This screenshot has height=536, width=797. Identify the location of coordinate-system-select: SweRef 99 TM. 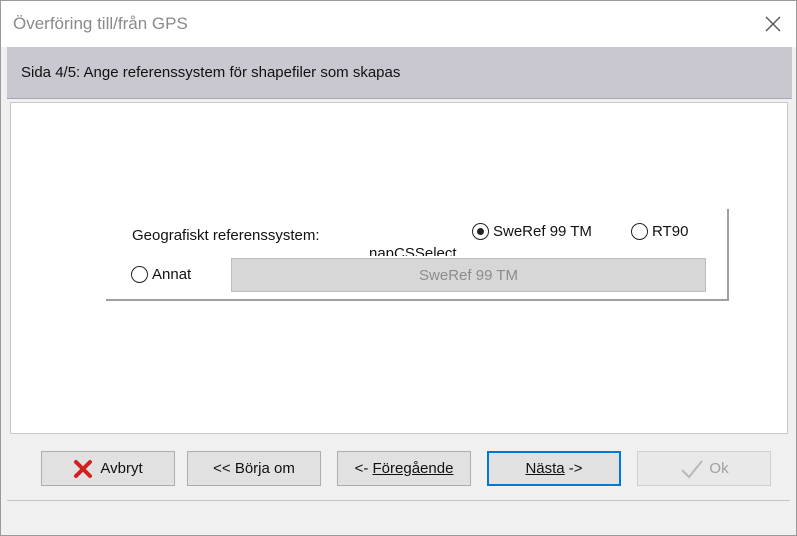
(468, 275).